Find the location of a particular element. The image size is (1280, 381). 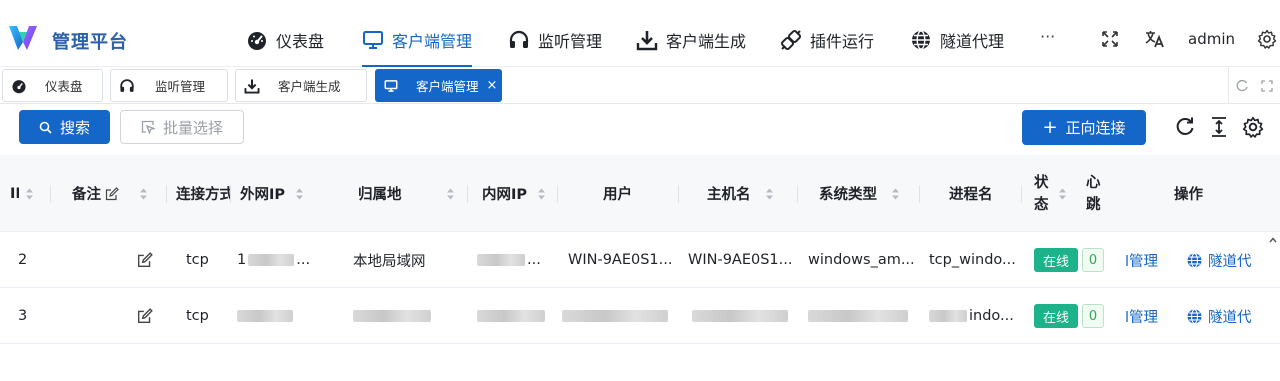

search-button-label: 搜索 is located at coordinates (74, 127).